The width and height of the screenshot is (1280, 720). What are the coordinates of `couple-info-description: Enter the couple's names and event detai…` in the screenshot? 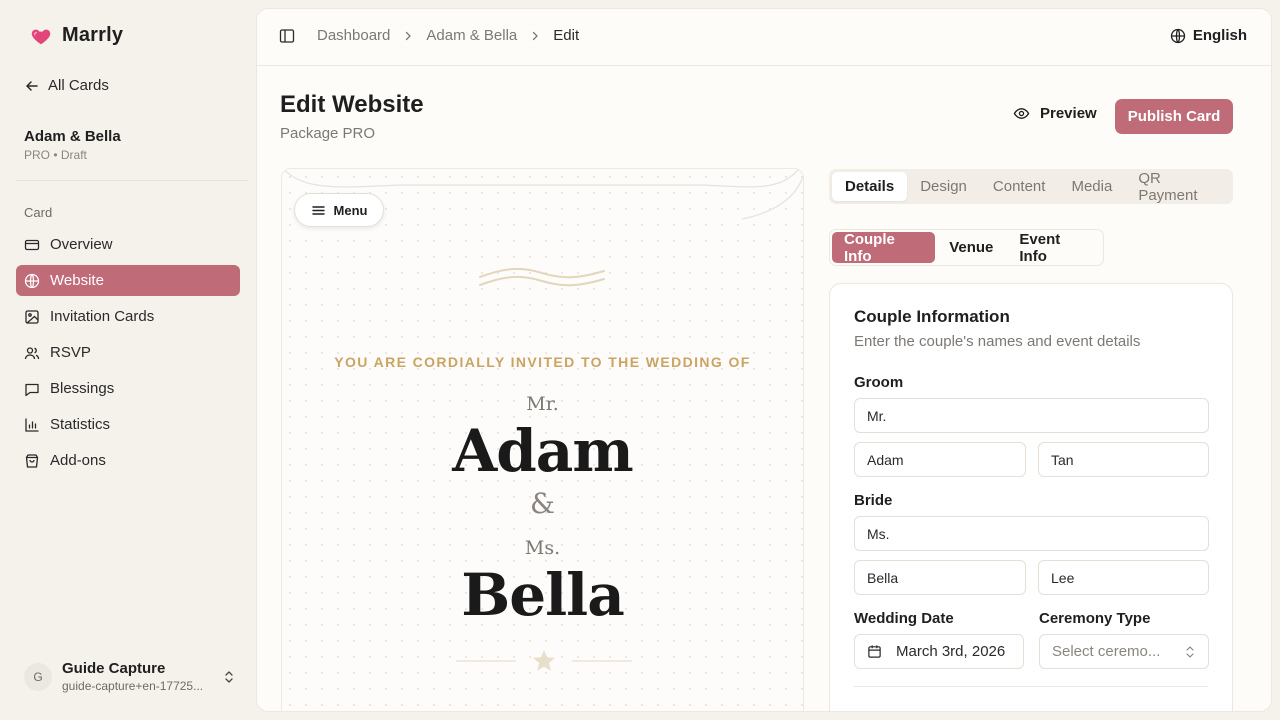 It's located at (997, 341).